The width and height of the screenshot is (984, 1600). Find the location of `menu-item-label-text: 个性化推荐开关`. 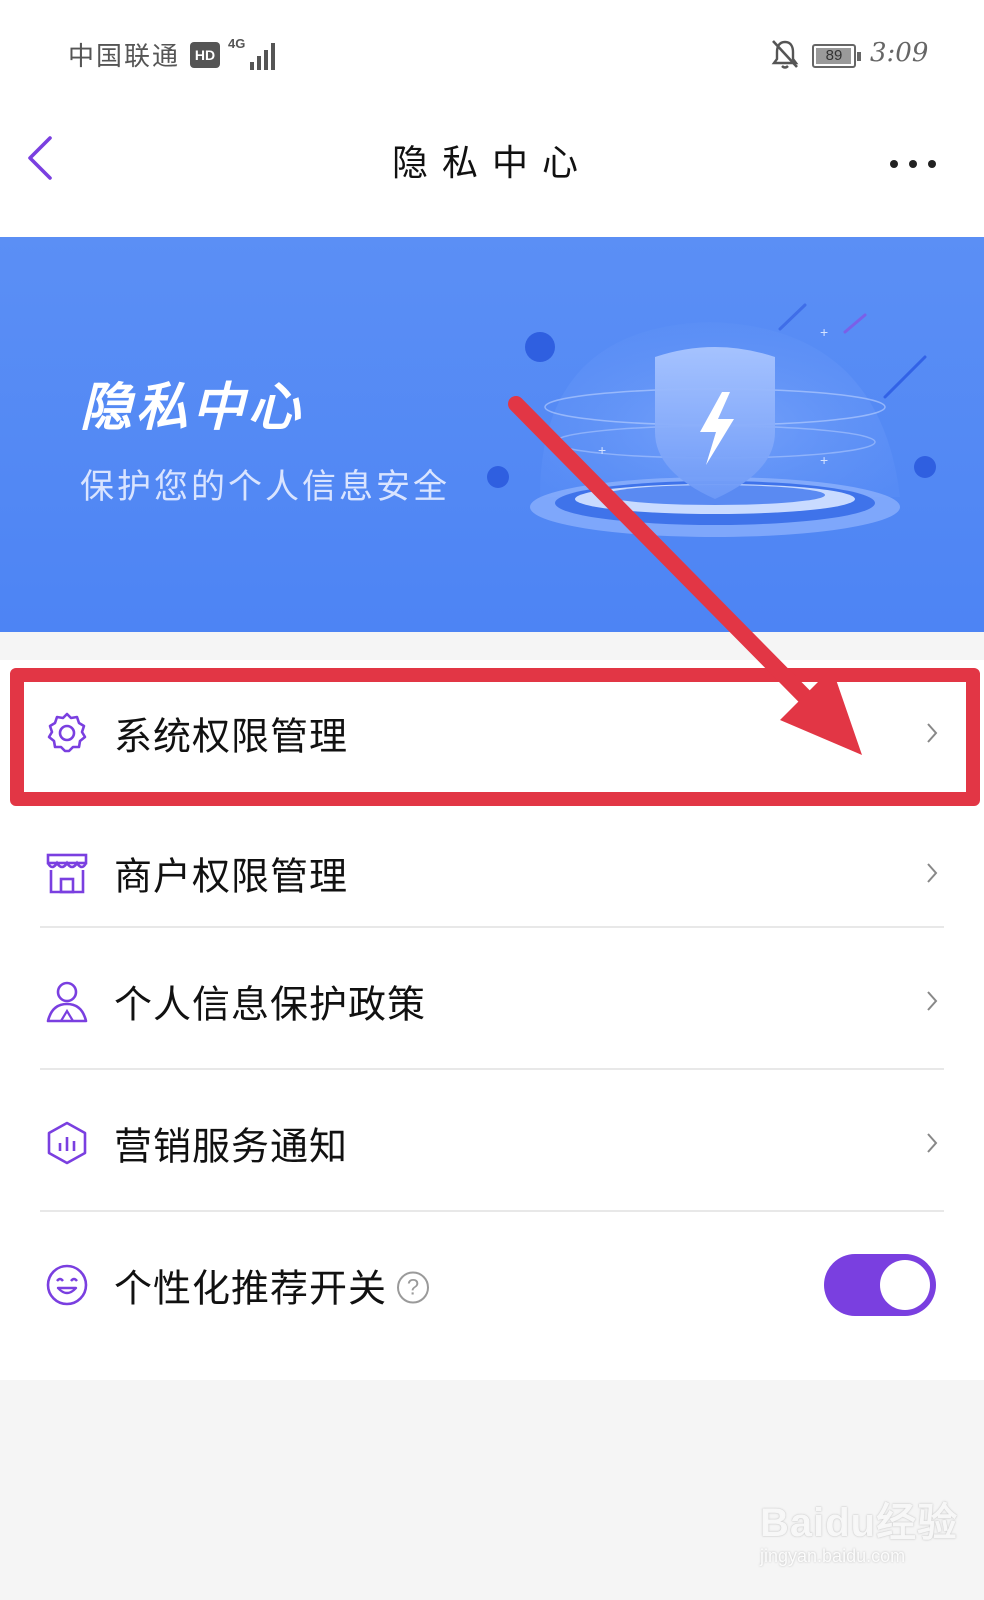

menu-item-label-text: 个性化推荐开关 is located at coordinates (251, 1288).